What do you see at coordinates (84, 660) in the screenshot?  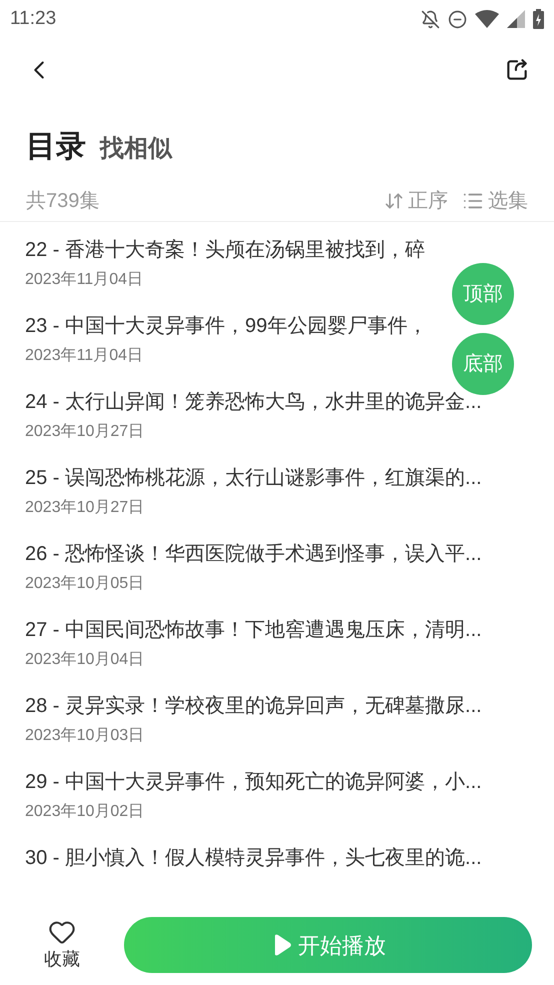 I see `episode-date: 2023年10月04日` at bounding box center [84, 660].